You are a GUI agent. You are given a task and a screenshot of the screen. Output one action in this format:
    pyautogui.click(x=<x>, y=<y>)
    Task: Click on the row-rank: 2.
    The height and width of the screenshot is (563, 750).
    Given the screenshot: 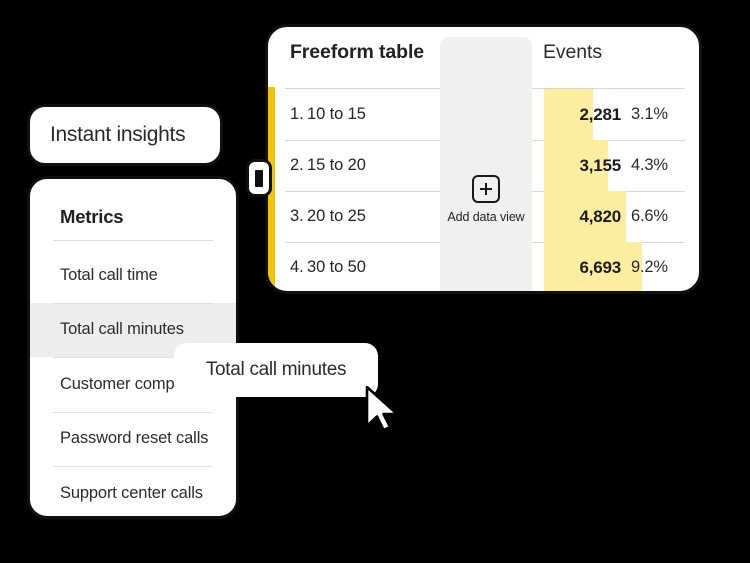 What is the action you would take?
    pyautogui.click(x=297, y=165)
    